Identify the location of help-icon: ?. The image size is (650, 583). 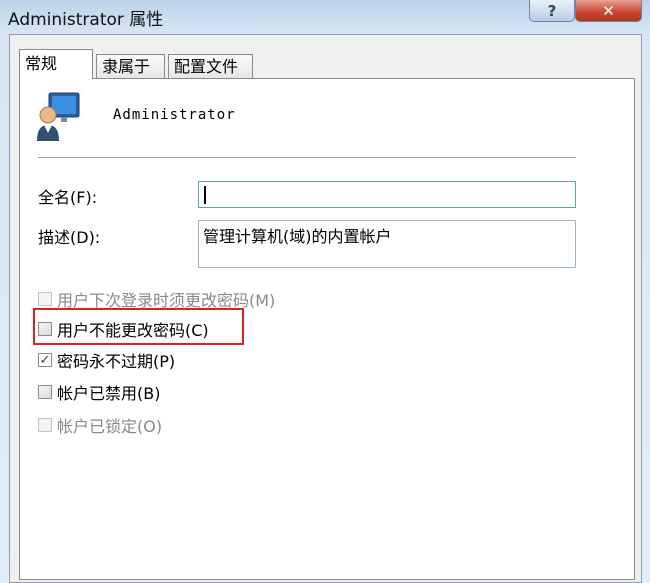
(552, 10).